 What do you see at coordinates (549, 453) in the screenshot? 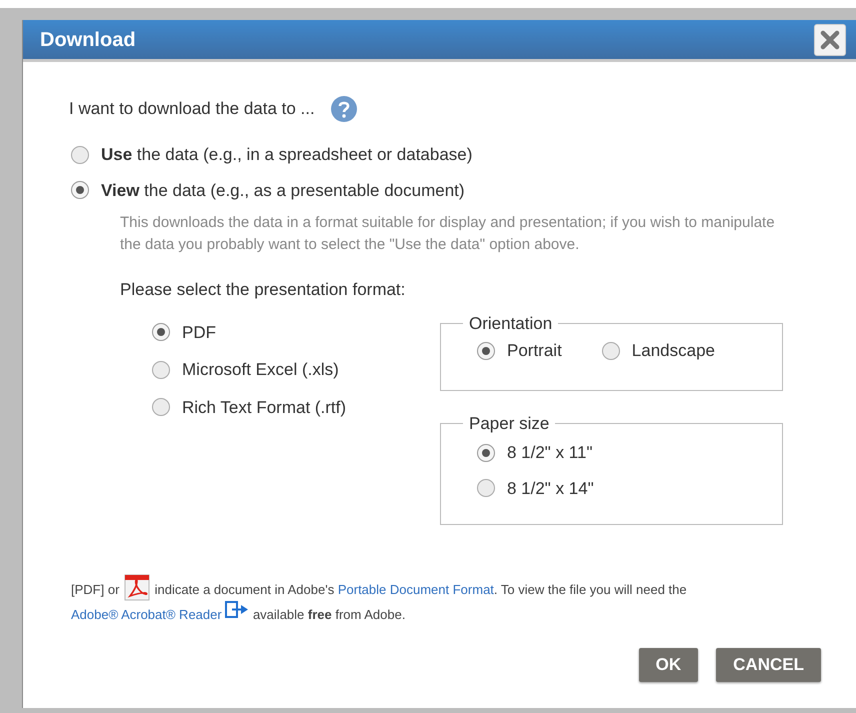
I see `option-label: 8 1/2" x 11"` at bounding box center [549, 453].